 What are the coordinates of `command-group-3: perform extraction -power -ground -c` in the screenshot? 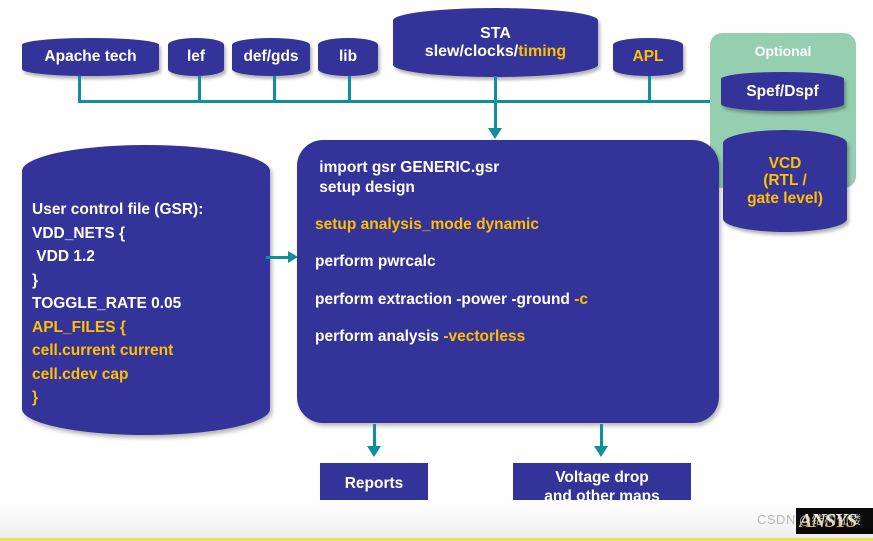 It's located at (515, 300).